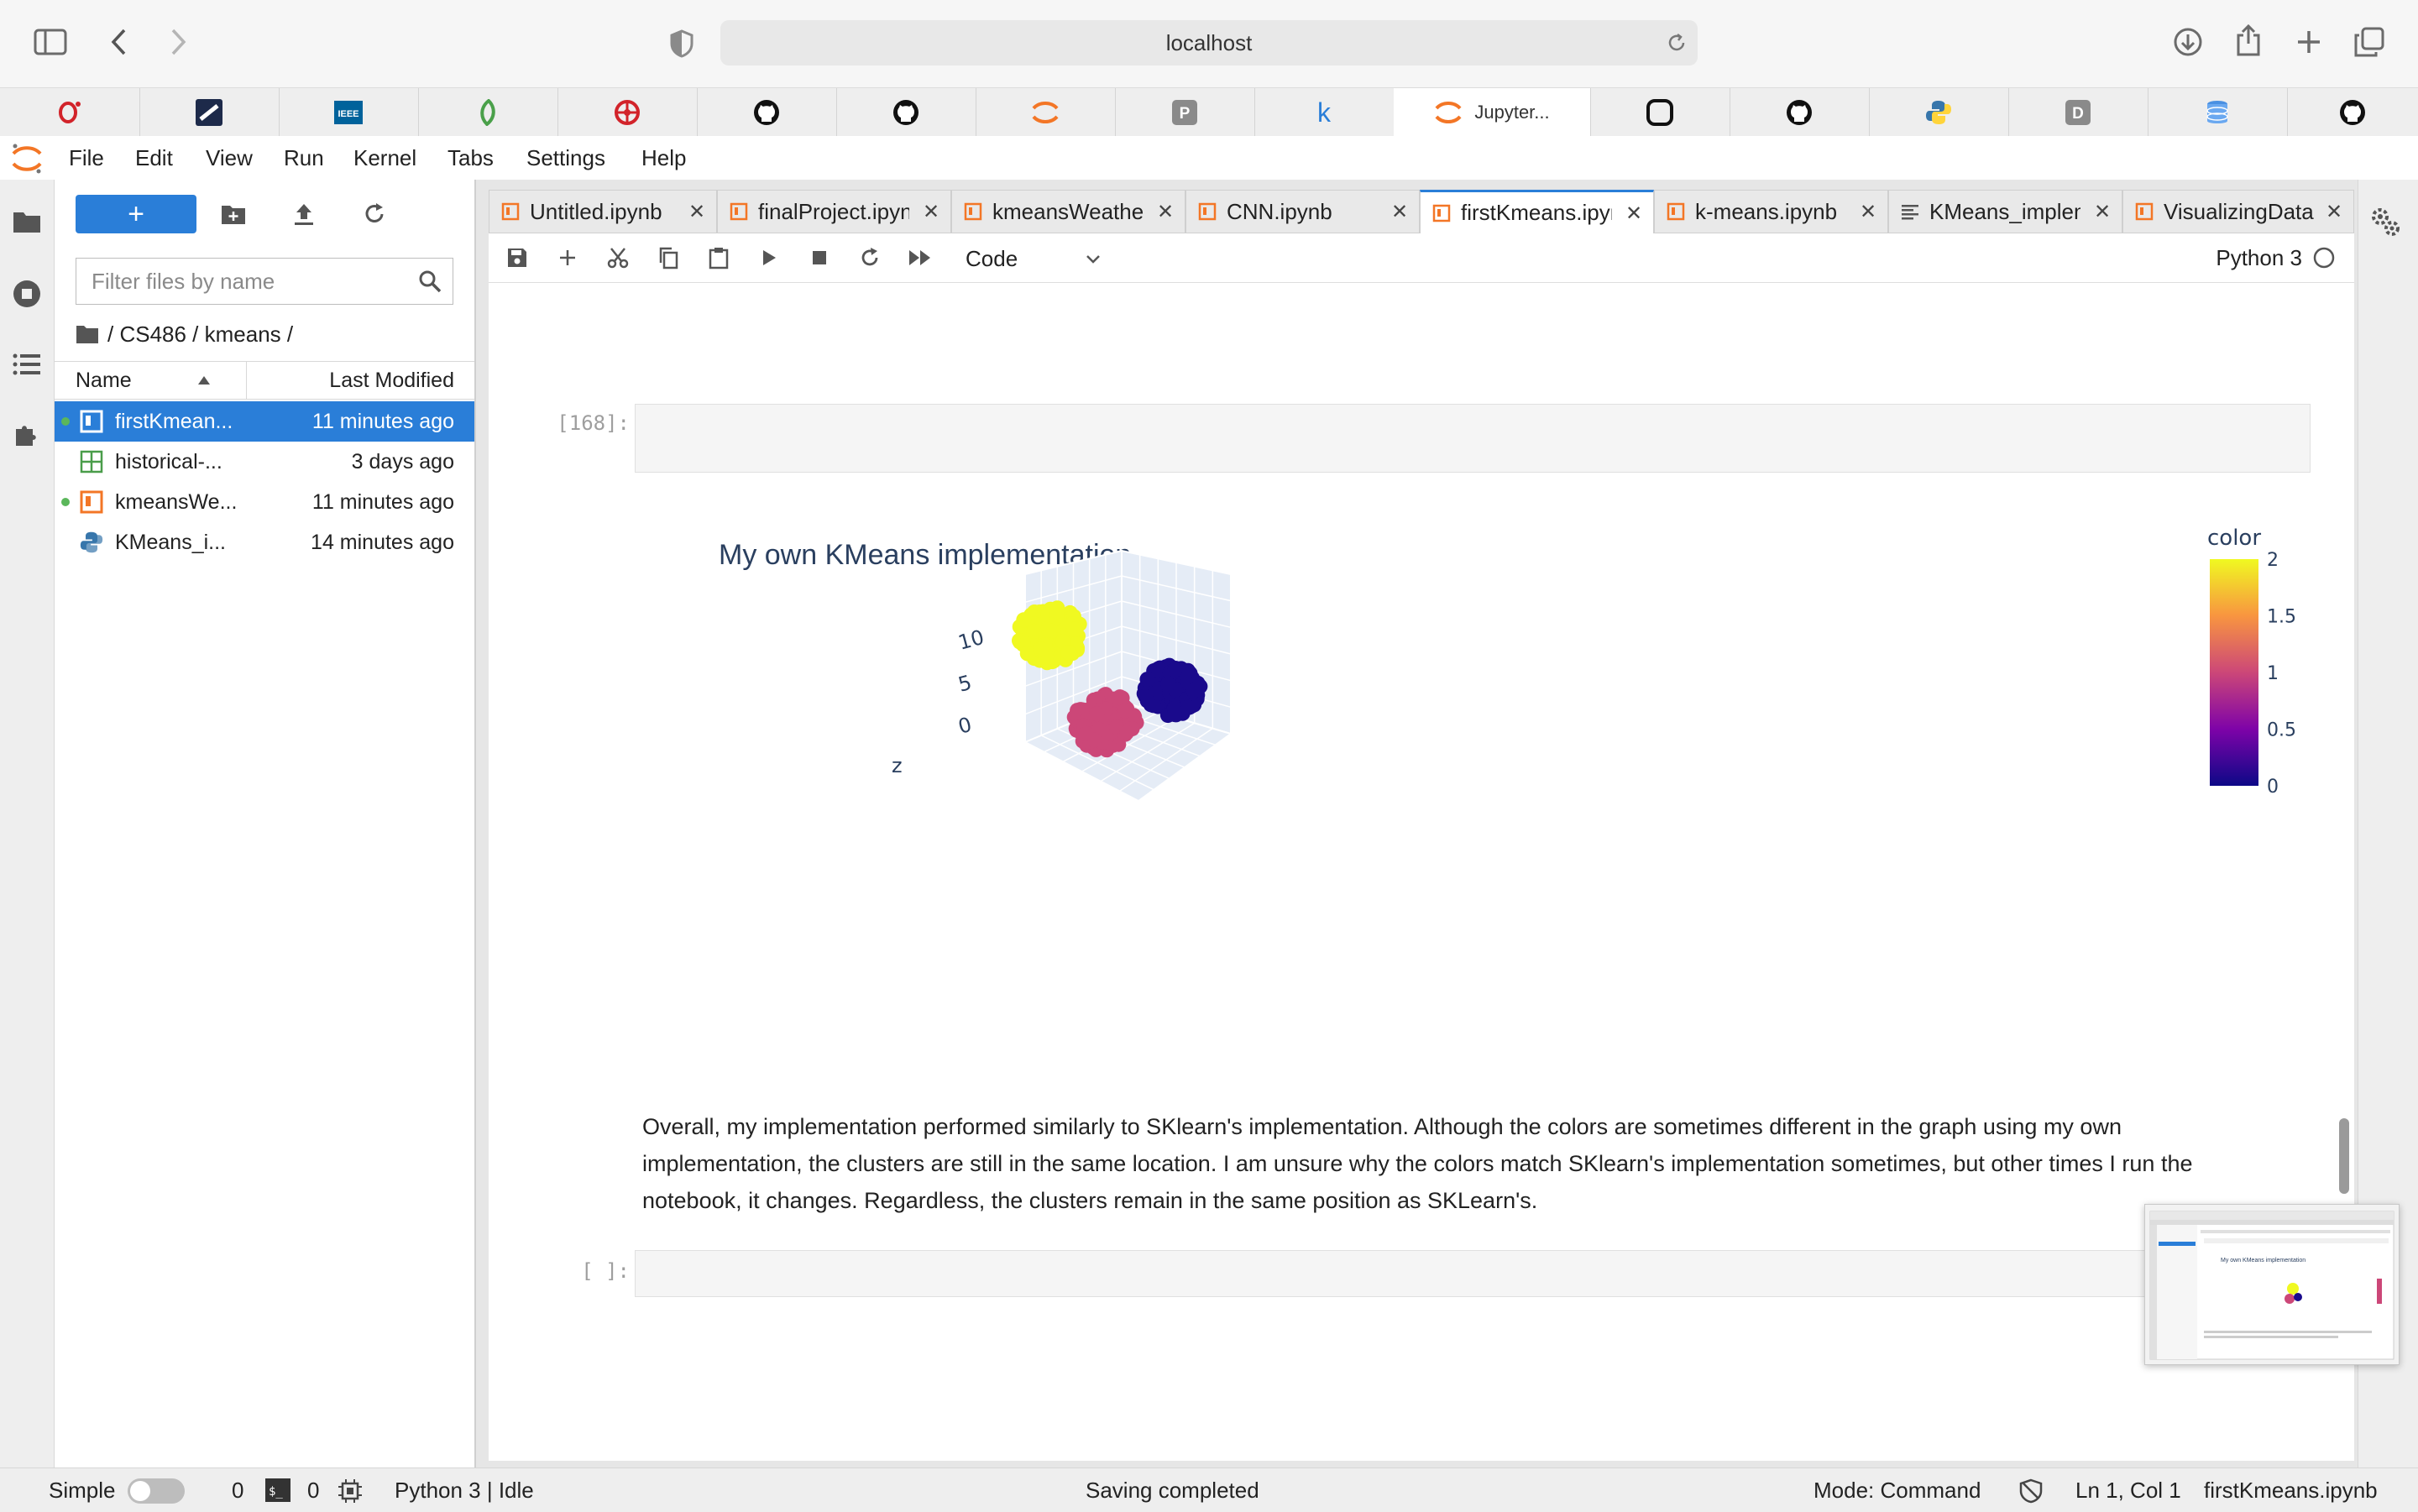 This screenshot has width=2418, height=1512. What do you see at coordinates (304, 214) in the screenshot?
I see `upload-icon` at bounding box center [304, 214].